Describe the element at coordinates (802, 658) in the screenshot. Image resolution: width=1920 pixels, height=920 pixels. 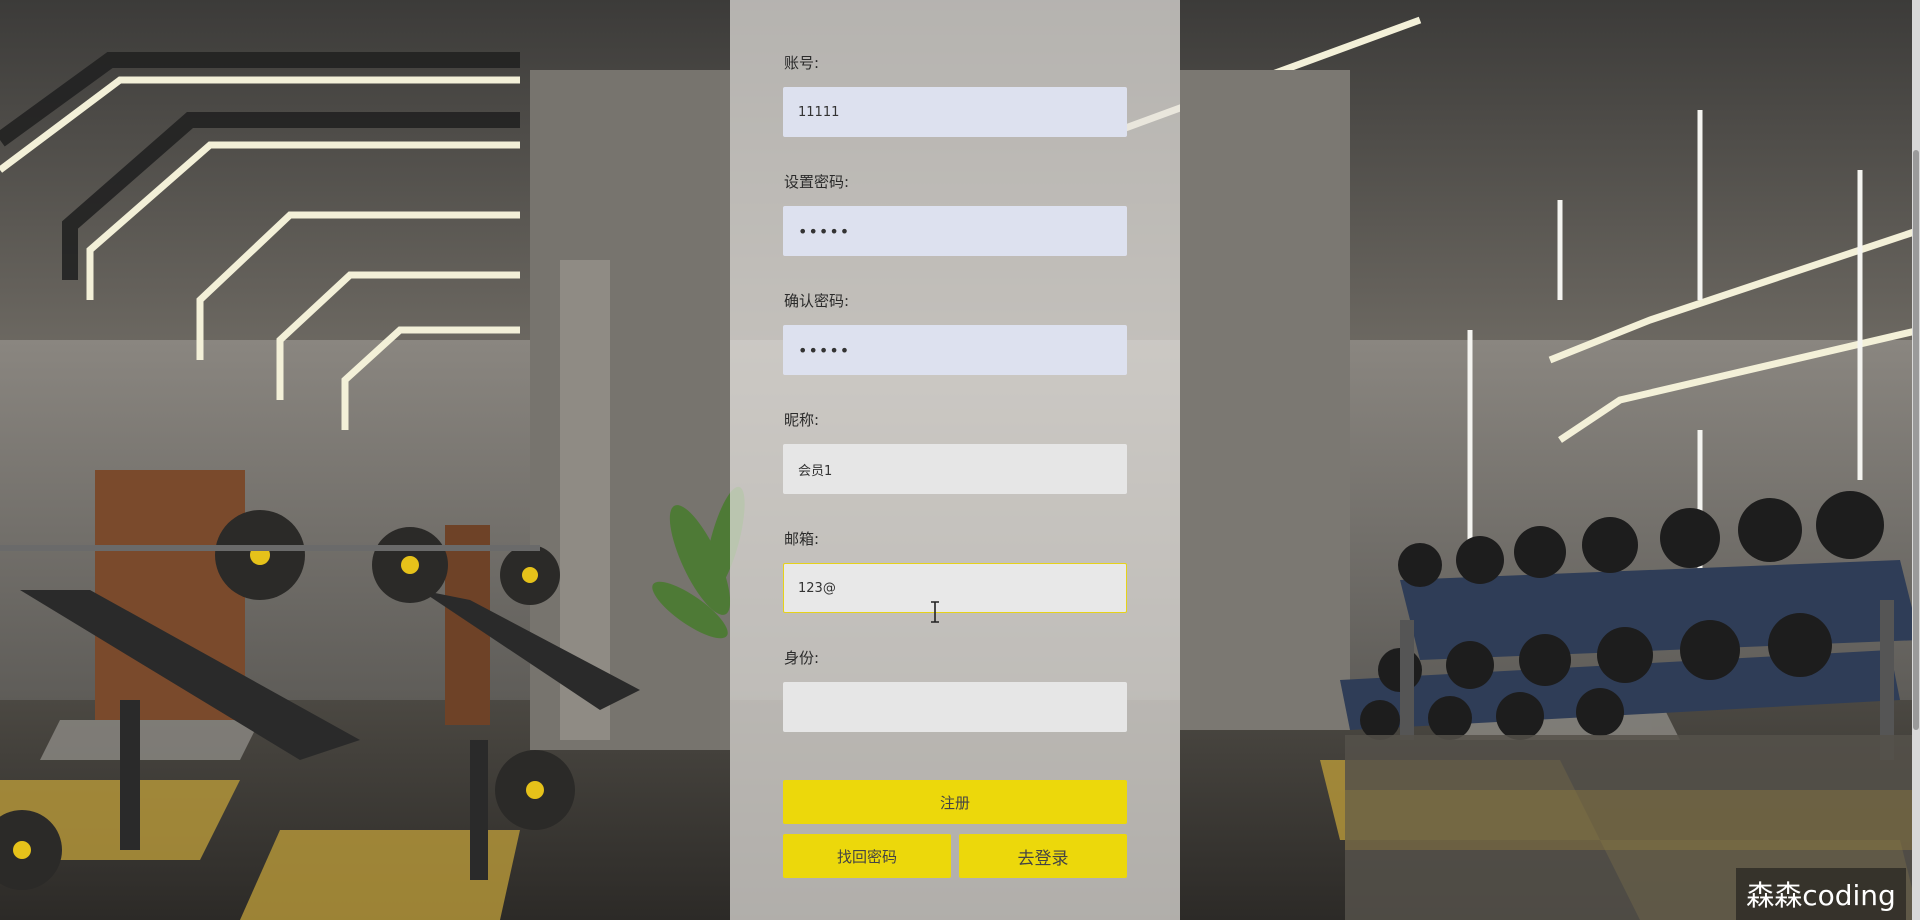
I see `identity-label: 身份:` at that location.